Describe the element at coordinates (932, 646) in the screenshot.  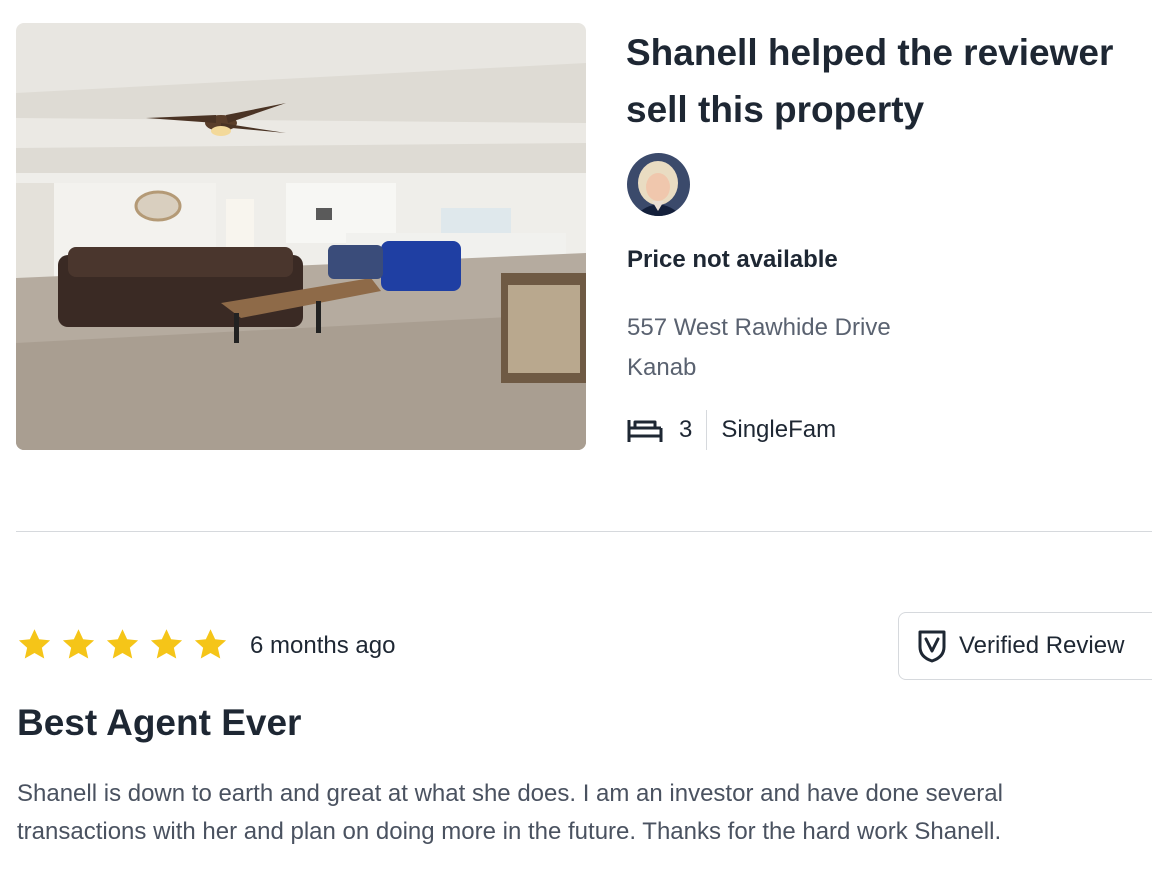
I see `shield-check-icon` at that location.